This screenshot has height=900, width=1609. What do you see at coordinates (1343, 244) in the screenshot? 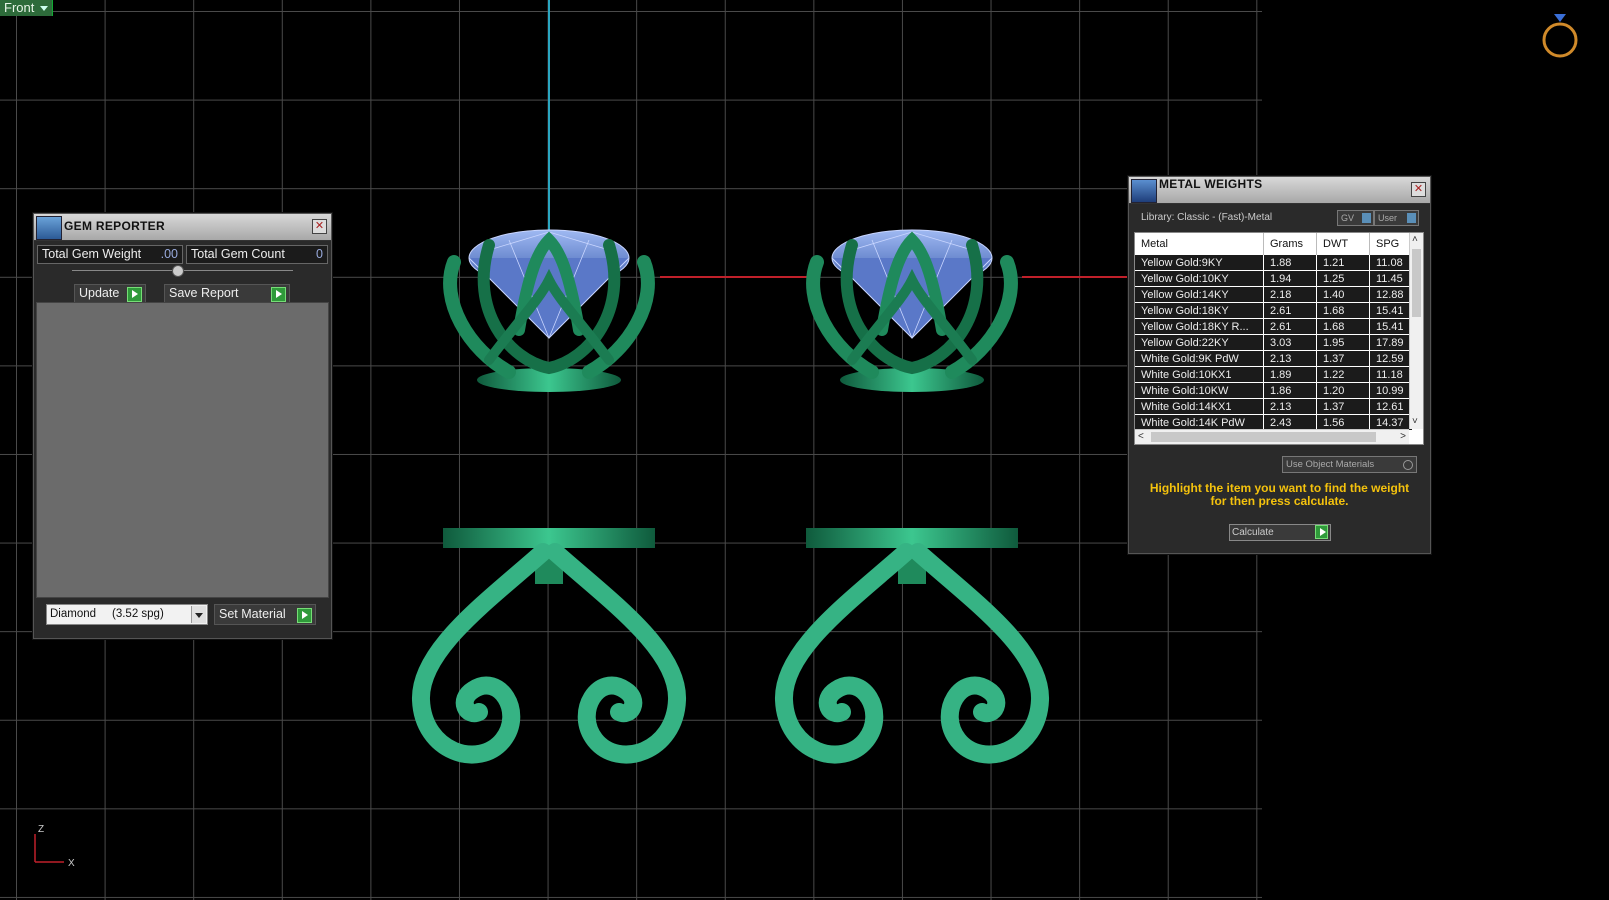
I see `col-dwt-header: DWT` at bounding box center [1343, 244].